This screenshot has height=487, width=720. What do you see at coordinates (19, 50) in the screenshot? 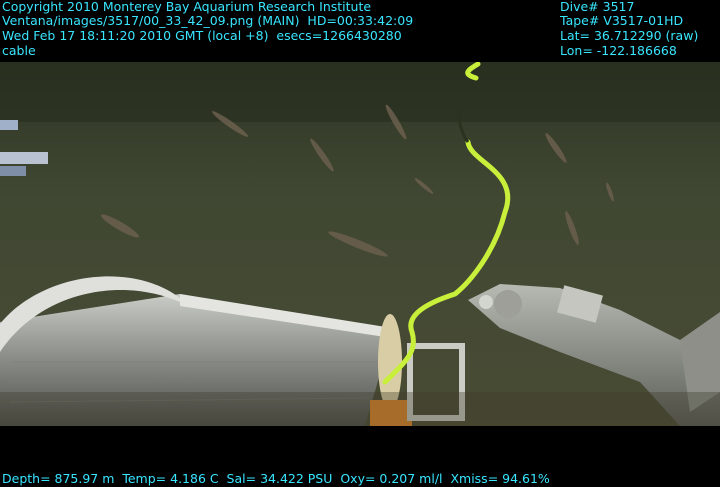
I see `annotation-label: cable` at bounding box center [19, 50].